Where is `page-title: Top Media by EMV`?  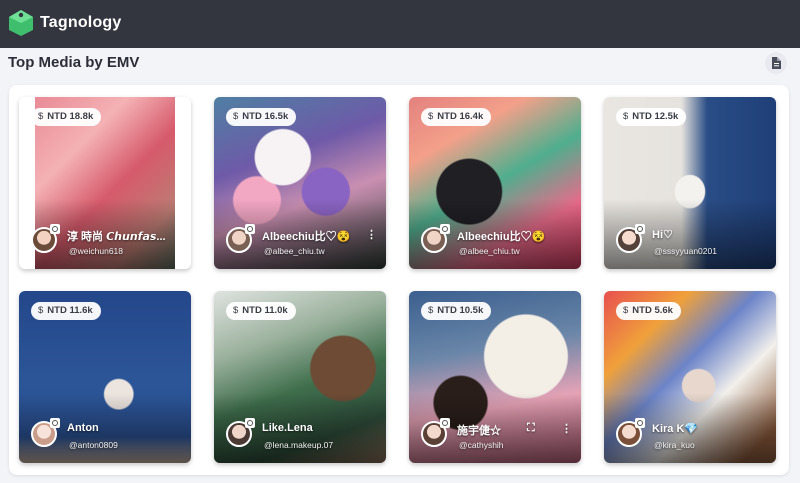 page-title: Top Media by EMV is located at coordinates (74, 62).